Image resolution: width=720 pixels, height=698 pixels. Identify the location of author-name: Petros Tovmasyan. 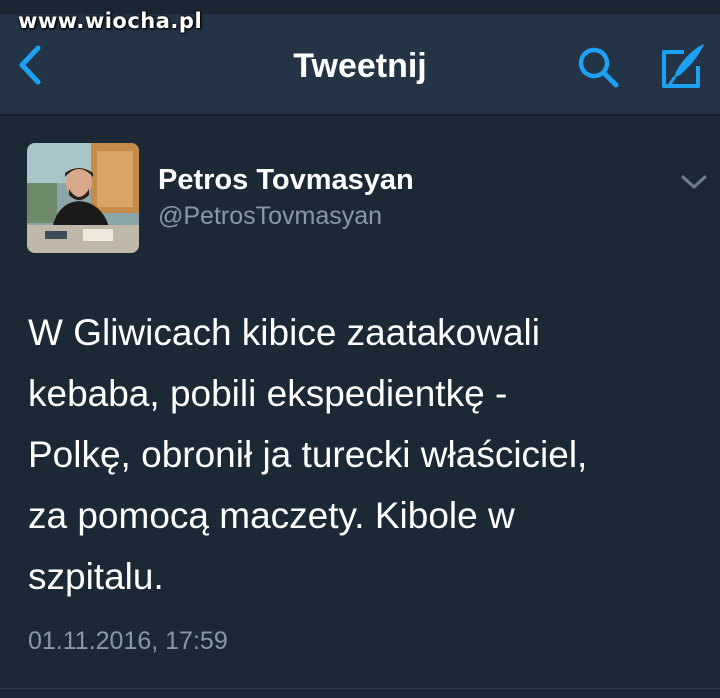
(286, 180).